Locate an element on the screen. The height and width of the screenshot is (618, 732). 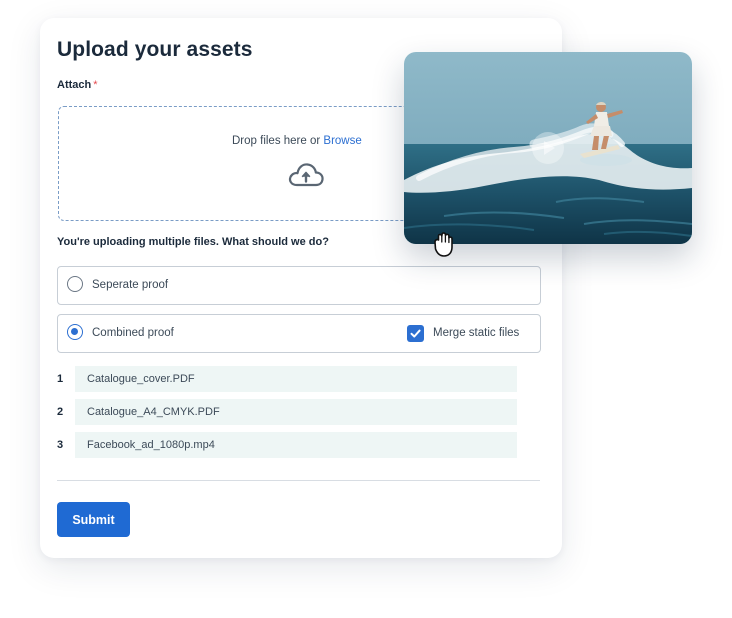
file-entry: Catalogue_cover.PDF is located at coordinates (296, 379).